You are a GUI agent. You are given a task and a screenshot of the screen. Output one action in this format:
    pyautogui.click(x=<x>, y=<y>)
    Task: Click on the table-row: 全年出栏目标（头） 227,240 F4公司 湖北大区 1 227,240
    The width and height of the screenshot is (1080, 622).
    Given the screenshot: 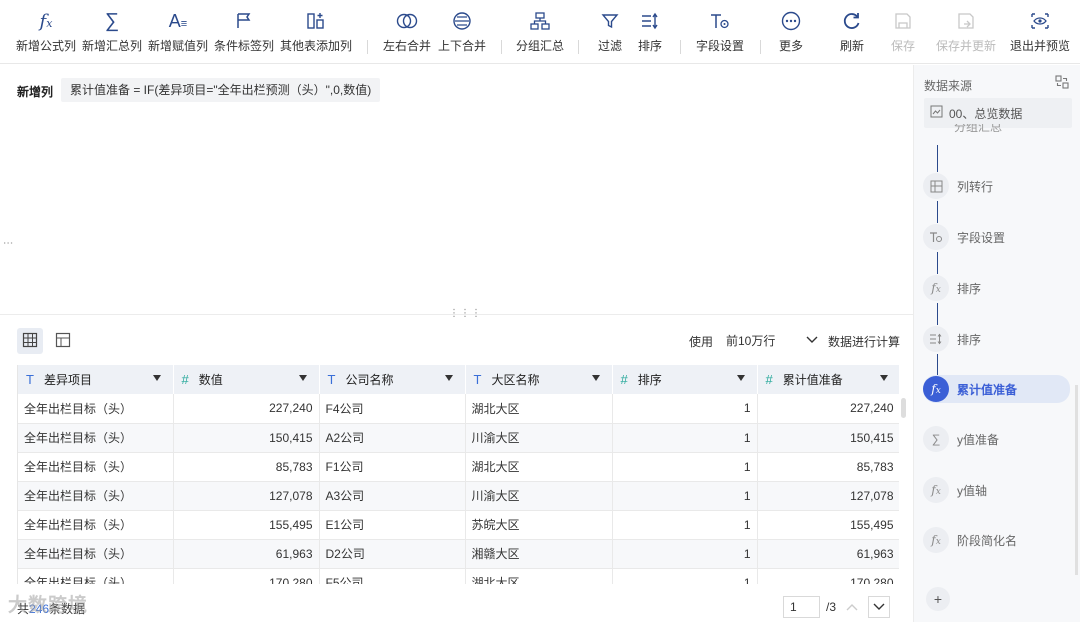 What is the action you would take?
    pyautogui.click(x=458, y=409)
    